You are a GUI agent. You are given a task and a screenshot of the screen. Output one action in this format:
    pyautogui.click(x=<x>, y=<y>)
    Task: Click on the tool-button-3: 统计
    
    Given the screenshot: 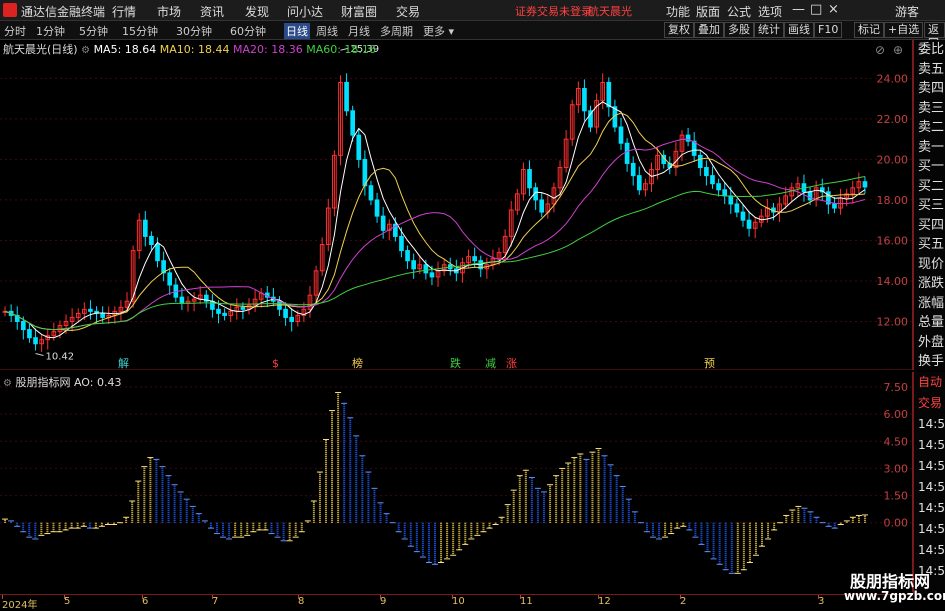 What is the action you would take?
    pyautogui.click(x=769, y=30)
    